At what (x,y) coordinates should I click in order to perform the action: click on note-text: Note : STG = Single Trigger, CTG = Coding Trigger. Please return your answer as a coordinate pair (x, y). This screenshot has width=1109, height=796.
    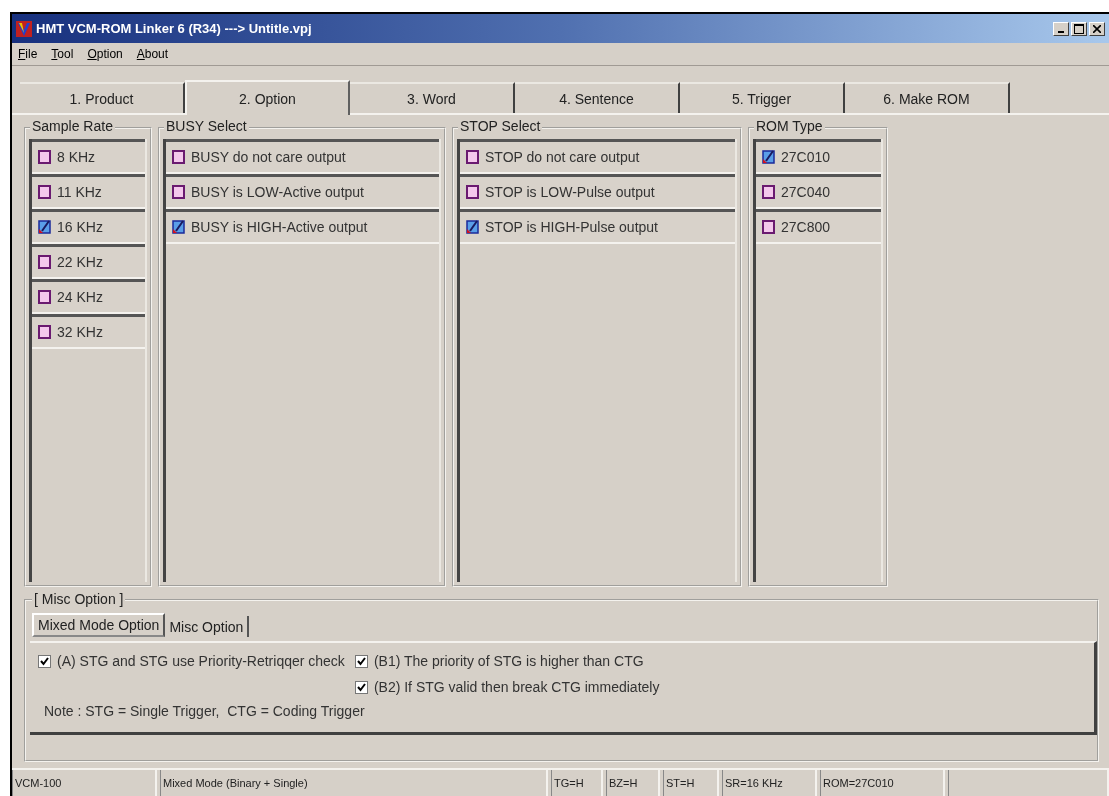
    Looking at the image, I should click on (204, 711).